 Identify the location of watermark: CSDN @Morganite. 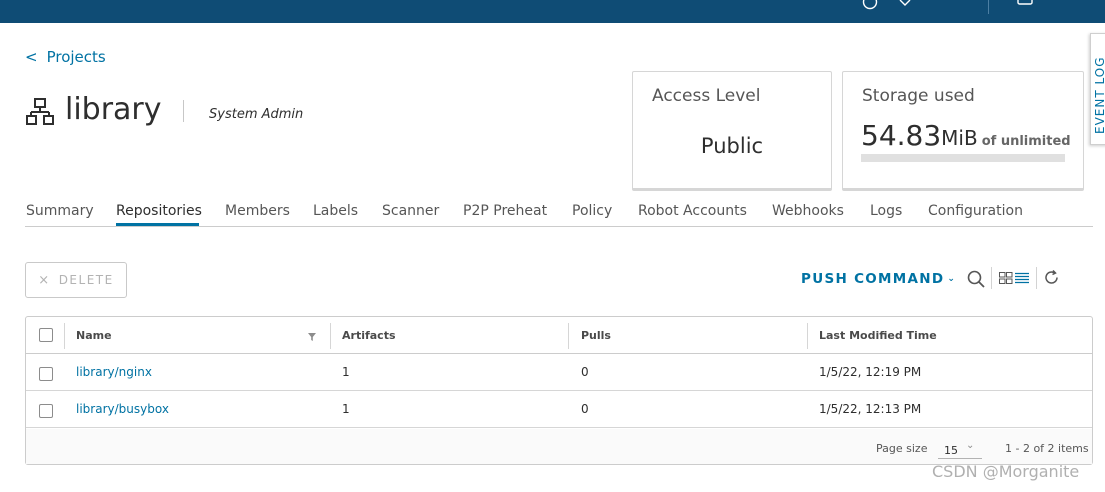
(1006, 471).